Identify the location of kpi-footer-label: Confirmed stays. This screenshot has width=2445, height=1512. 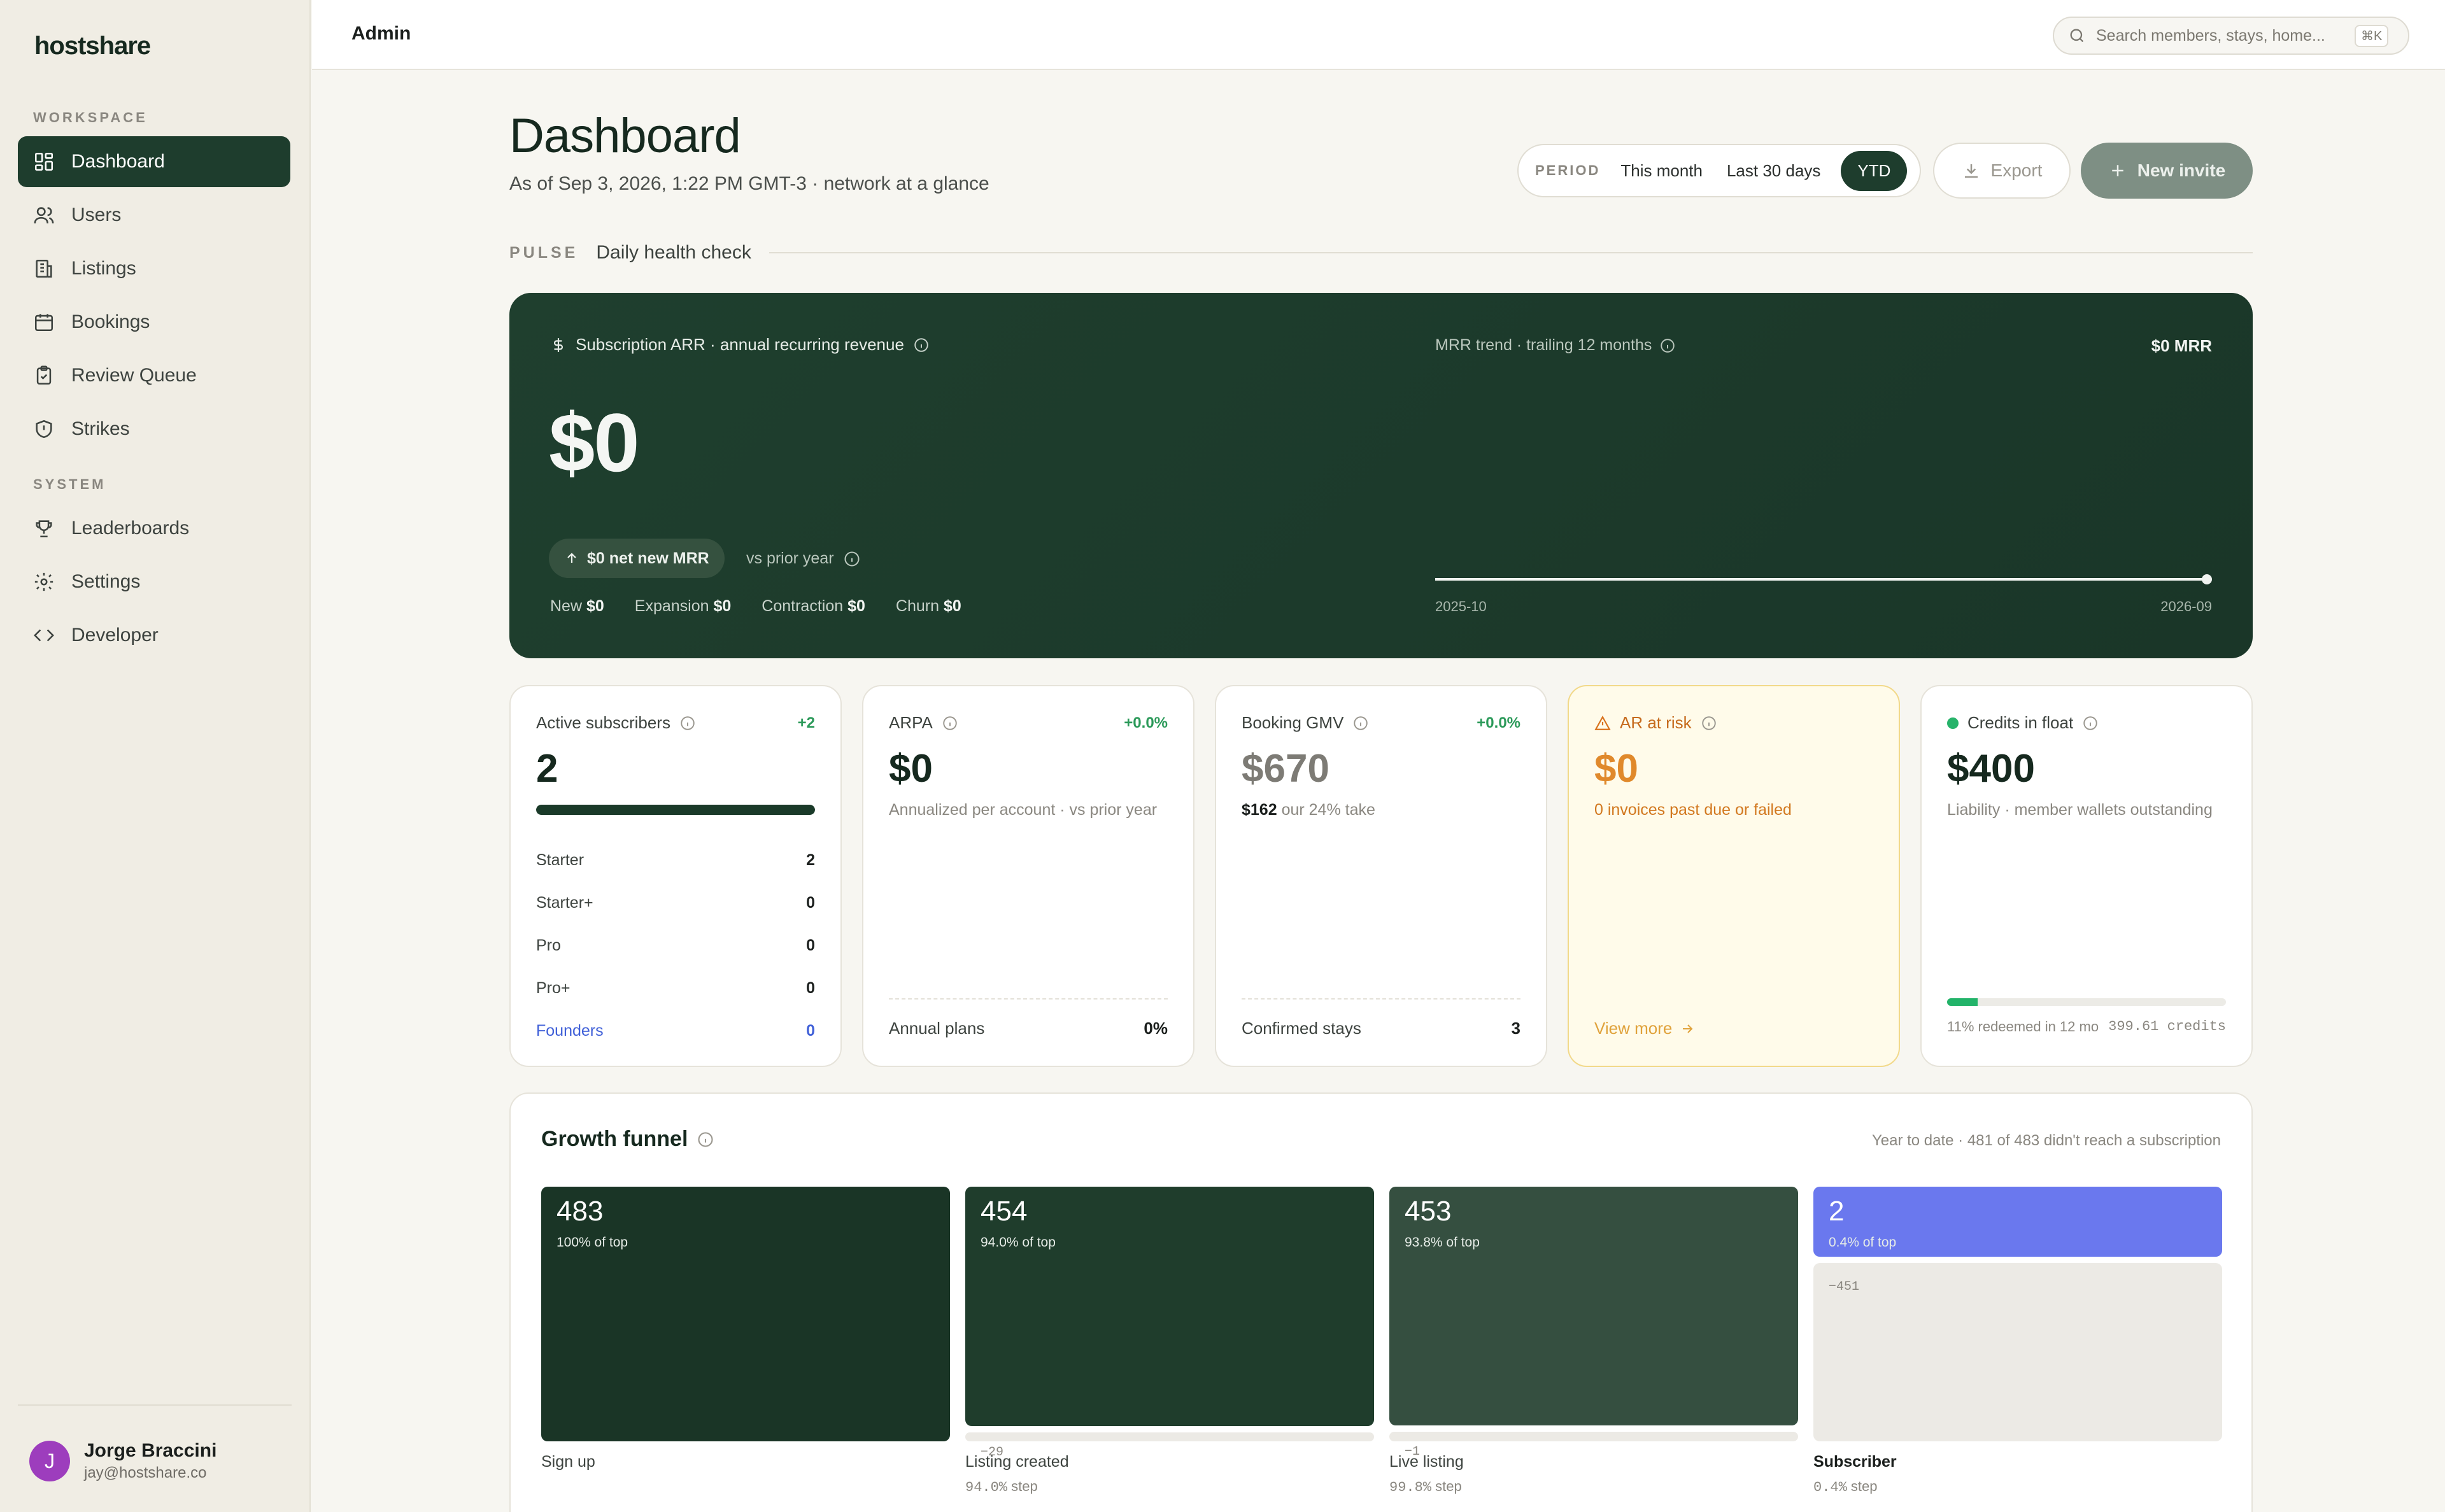
(1301, 1028).